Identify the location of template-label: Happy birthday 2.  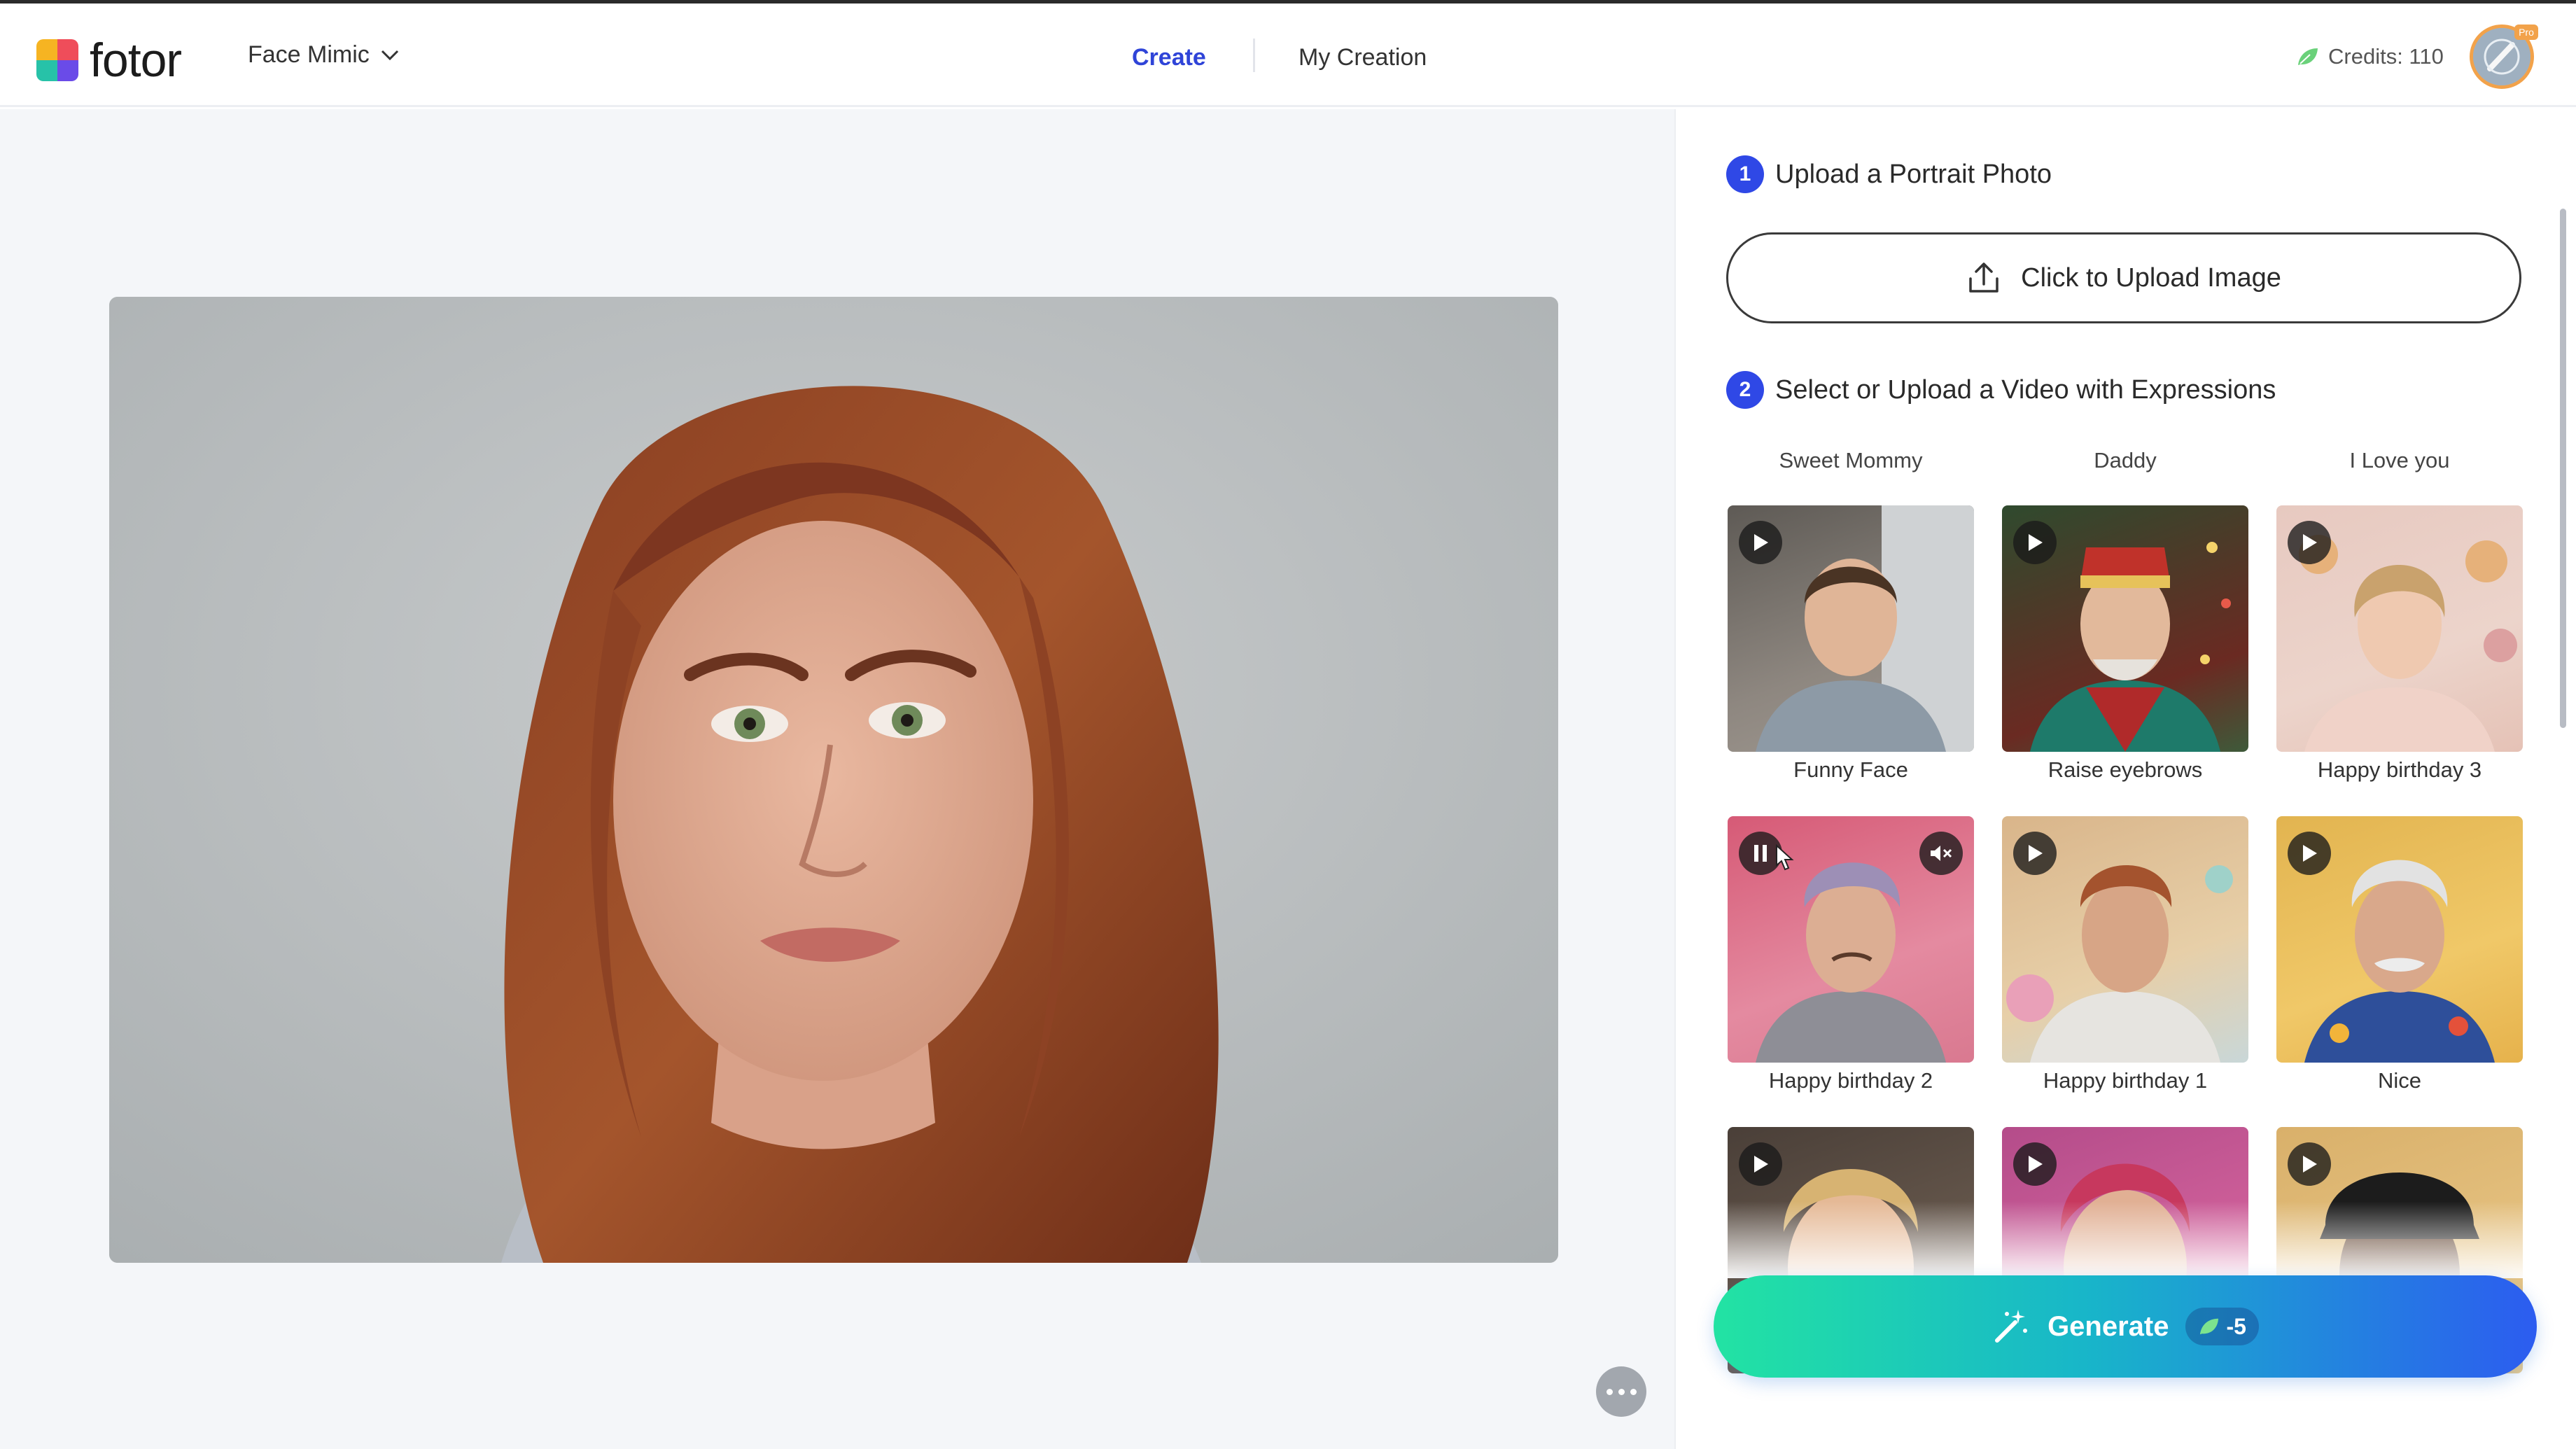
(1850, 1080).